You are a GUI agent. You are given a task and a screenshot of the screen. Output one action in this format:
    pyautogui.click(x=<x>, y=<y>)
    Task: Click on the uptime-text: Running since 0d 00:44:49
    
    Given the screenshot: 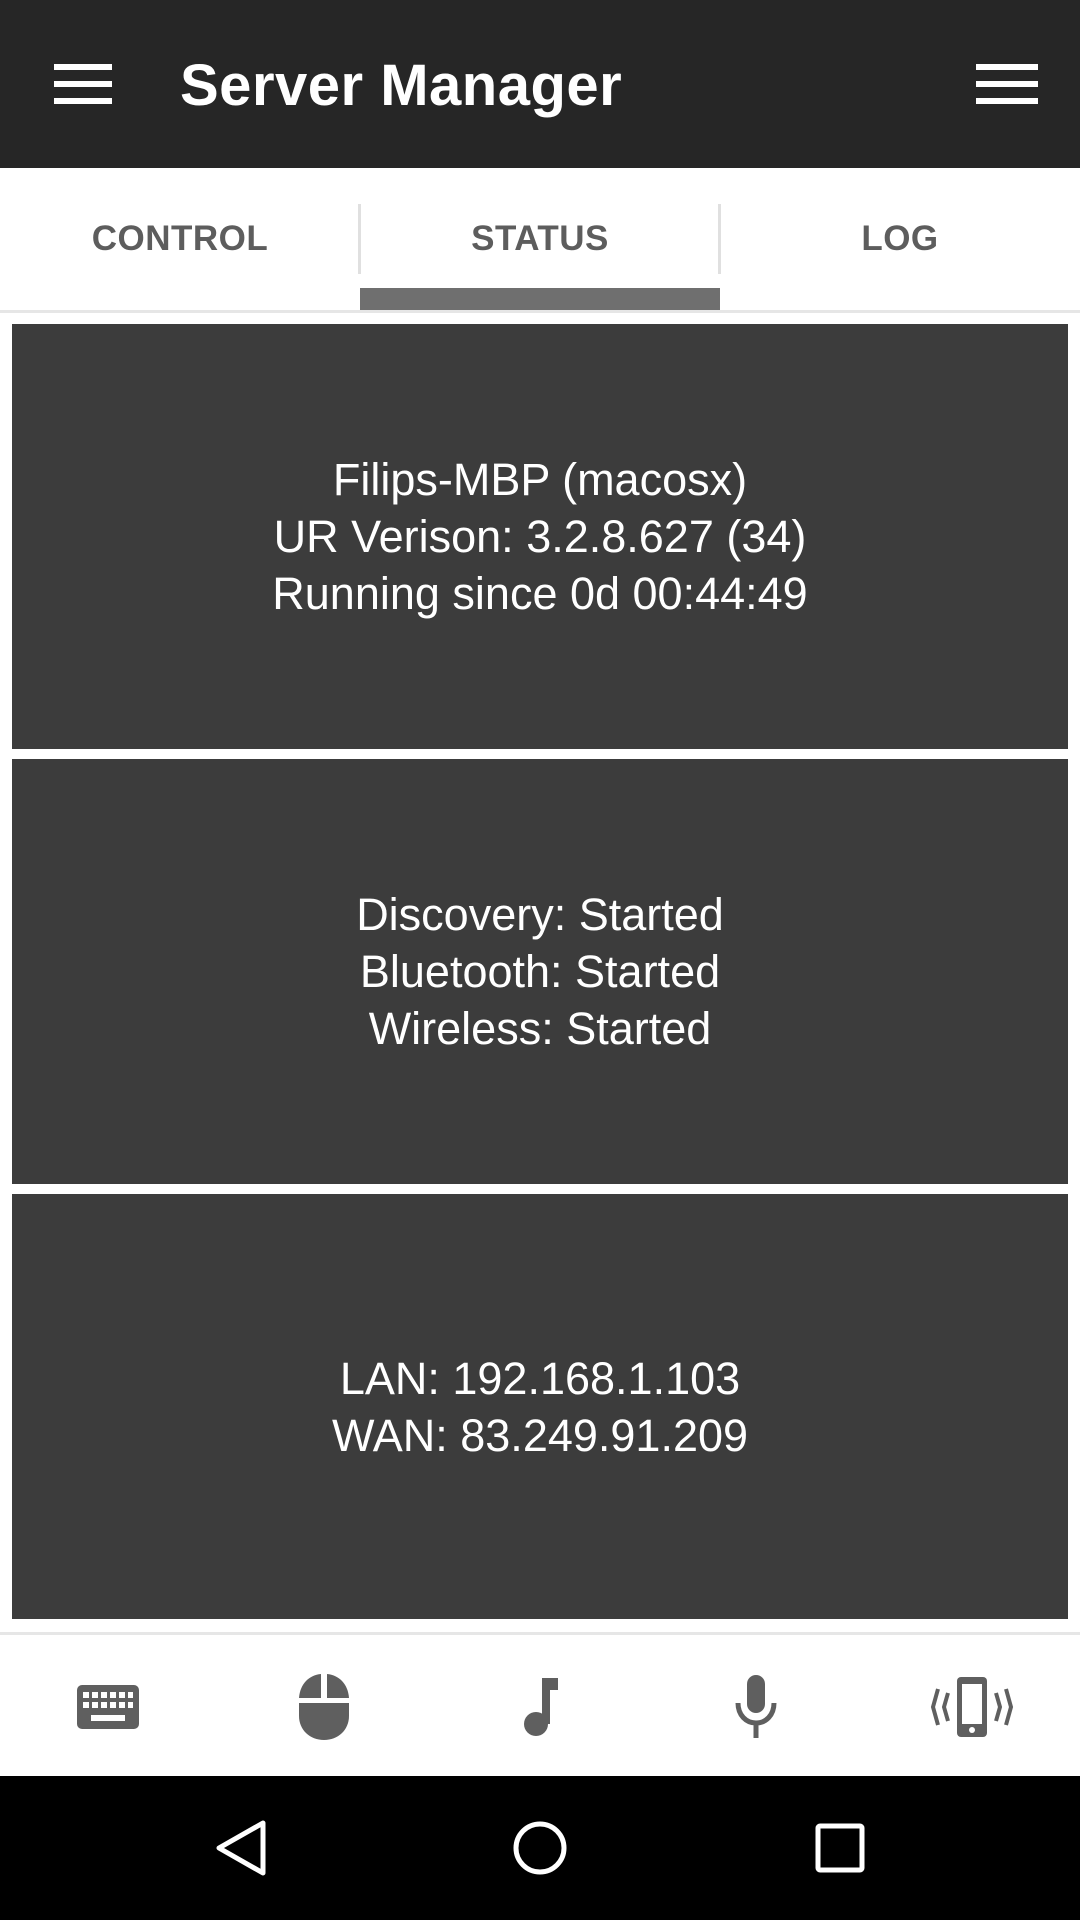 What is the action you would take?
    pyautogui.click(x=540, y=593)
    